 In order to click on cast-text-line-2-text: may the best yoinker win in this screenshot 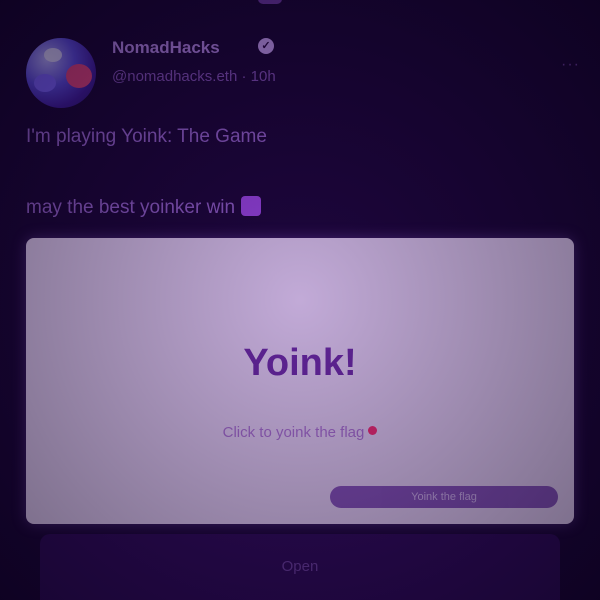, I will do `click(131, 207)`.